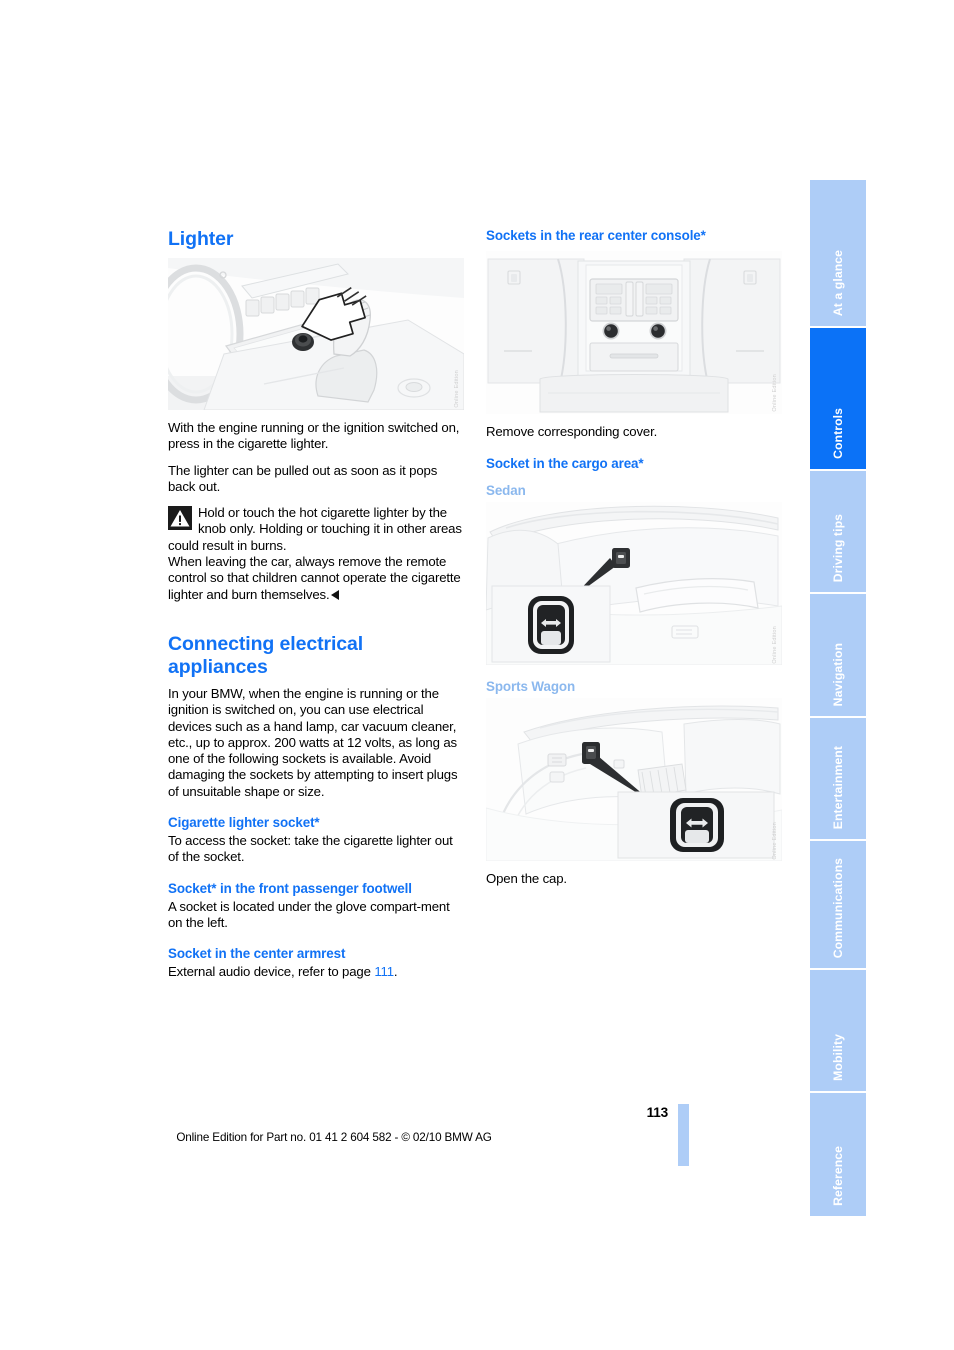  What do you see at coordinates (697, 825) in the screenshot?
I see `wagon-socket-enlarged` at bounding box center [697, 825].